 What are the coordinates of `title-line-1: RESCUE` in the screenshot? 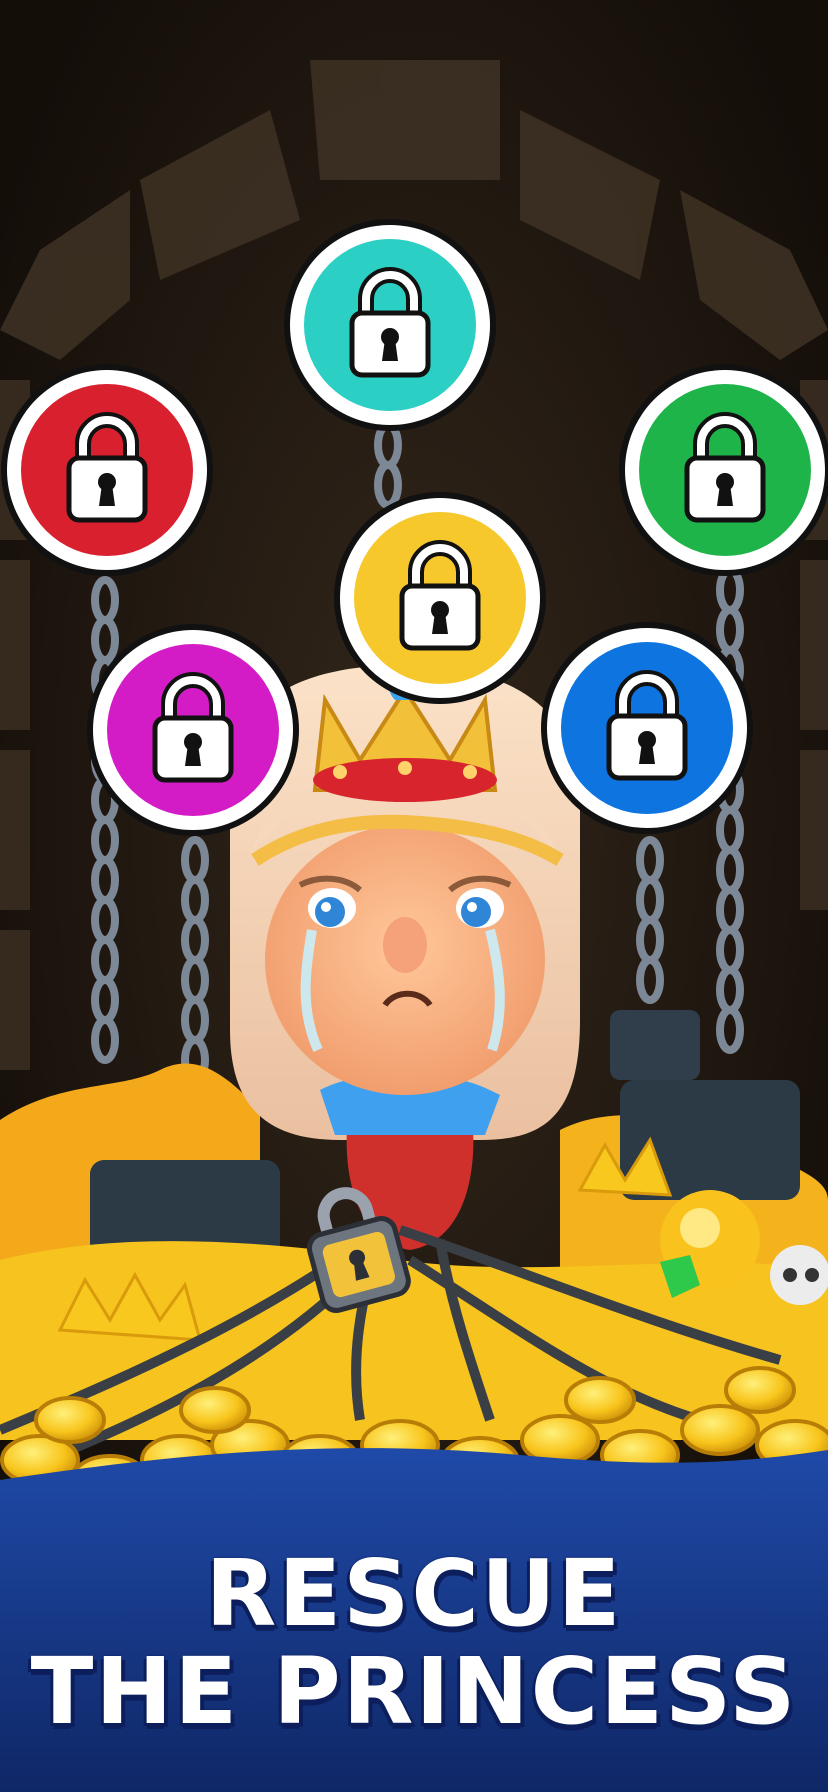 It's located at (414, 1593).